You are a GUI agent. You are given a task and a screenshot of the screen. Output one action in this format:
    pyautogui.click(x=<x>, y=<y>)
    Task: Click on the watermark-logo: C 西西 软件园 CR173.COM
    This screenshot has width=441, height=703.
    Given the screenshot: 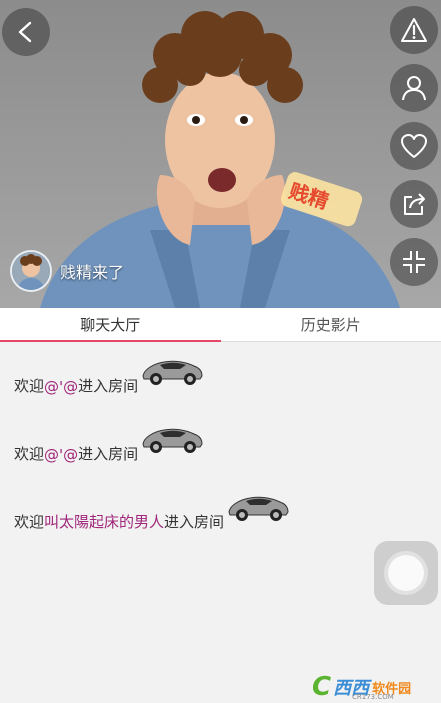 What is the action you would take?
    pyautogui.click(x=361, y=687)
    